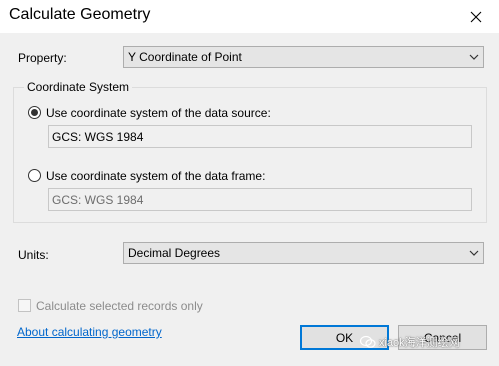 The height and width of the screenshot is (366, 499). Describe the element at coordinates (260, 199) in the screenshot. I see `data-frame-cs-field: GCS: WGS 1984` at that location.